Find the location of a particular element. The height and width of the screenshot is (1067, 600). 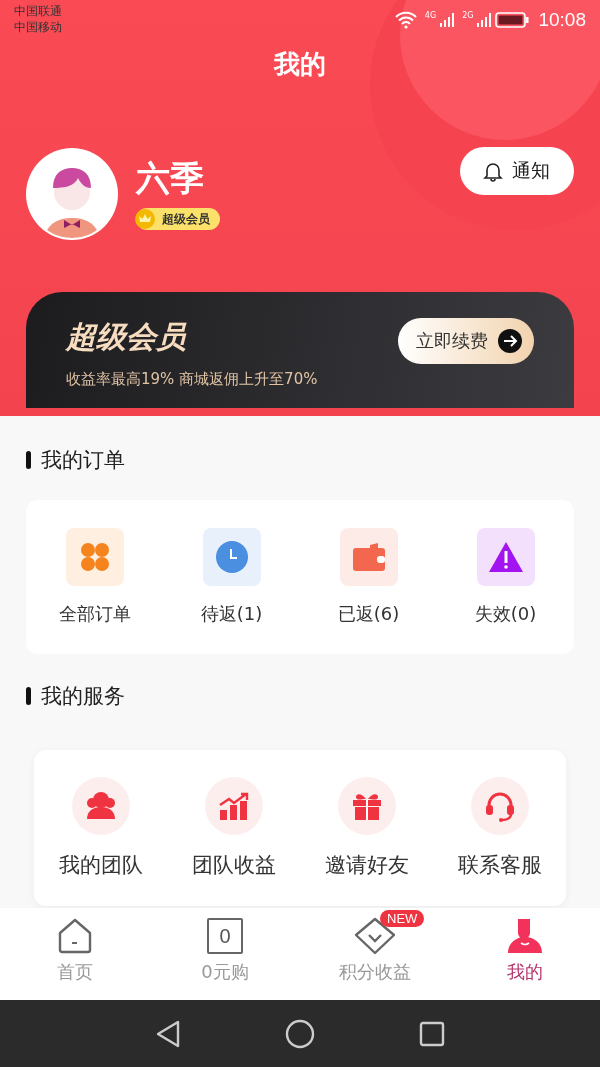

bell-icon is located at coordinates (493, 171).